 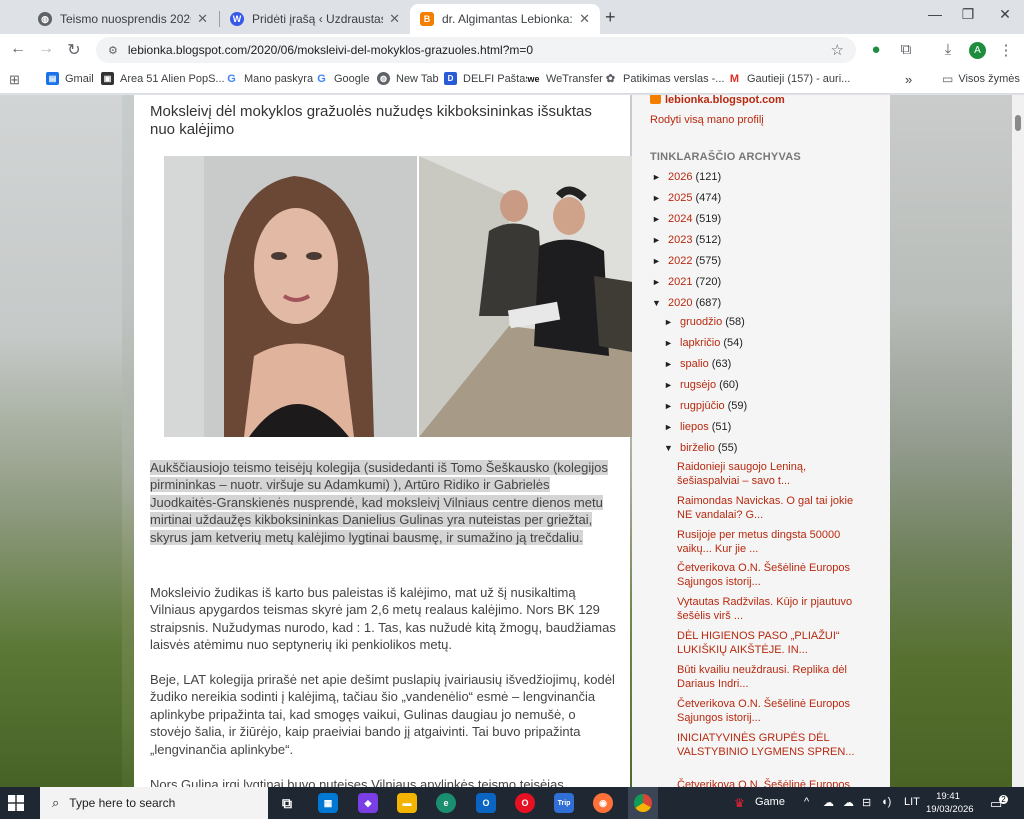 What do you see at coordinates (18, 49) in the screenshot?
I see `back-button: ←` at bounding box center [18, 49].